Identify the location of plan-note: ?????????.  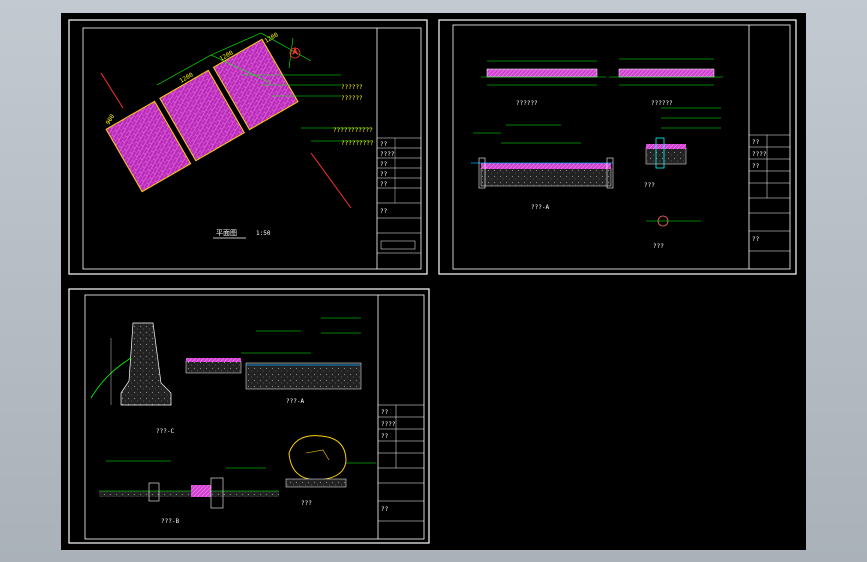
(357, 143).